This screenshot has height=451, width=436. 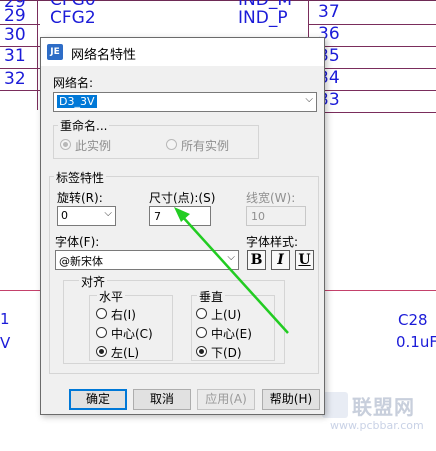 I want to click on annotation-arrow-head, so click(x=182, y=214).